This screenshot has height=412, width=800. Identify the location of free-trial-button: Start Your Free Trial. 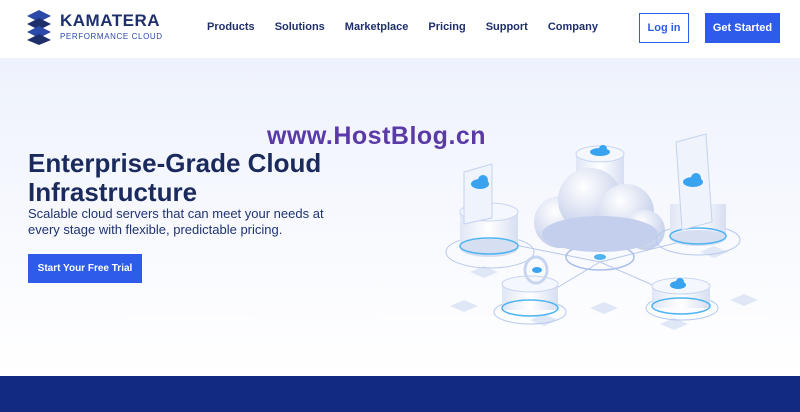
(85, 268).